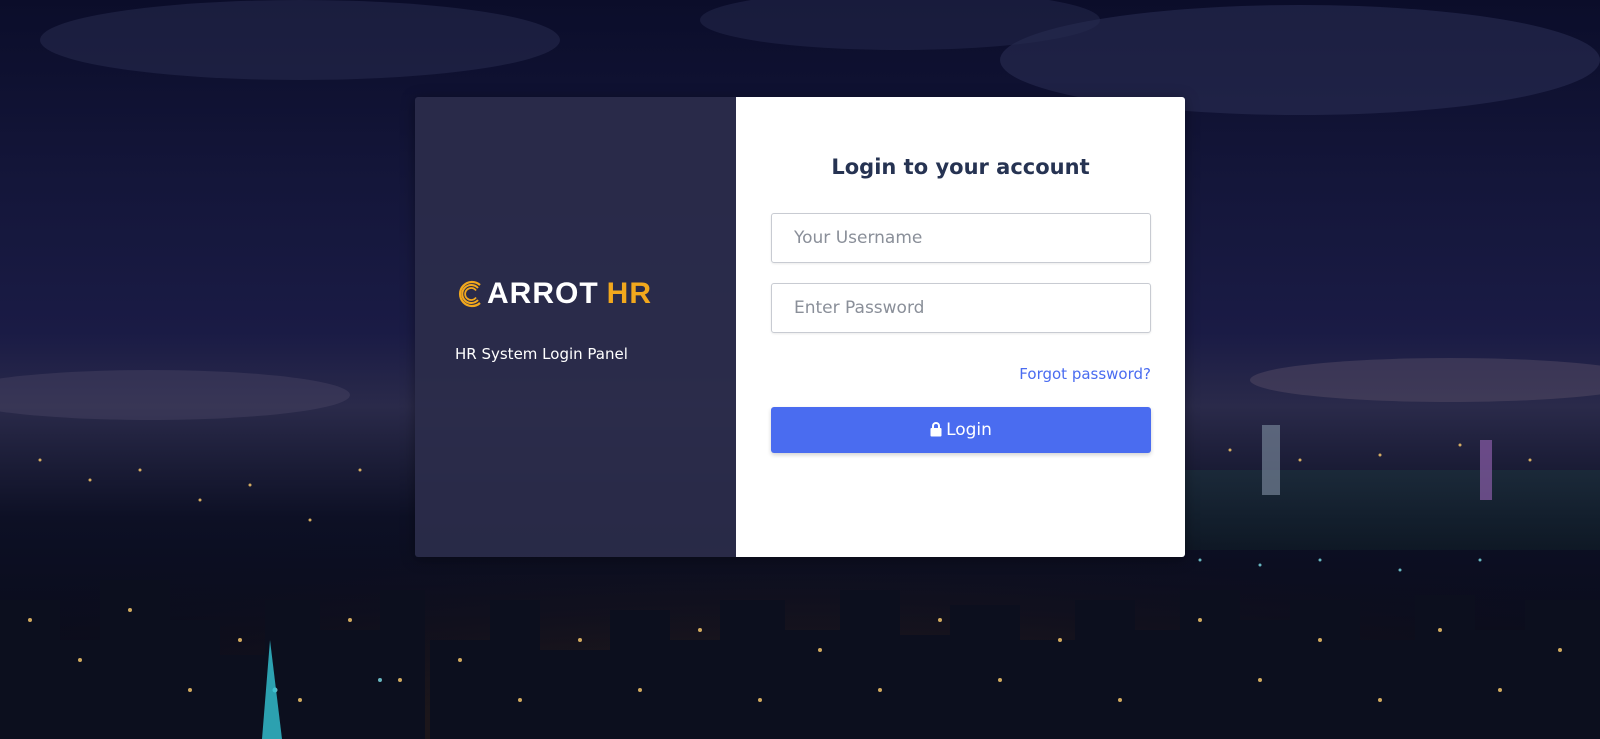 Image resolution: width=1600 pixels, height=739 pixels. Describe the element at coordinates (543, 293) in the screenshot. I see `brand-name: ARROT` at that location.